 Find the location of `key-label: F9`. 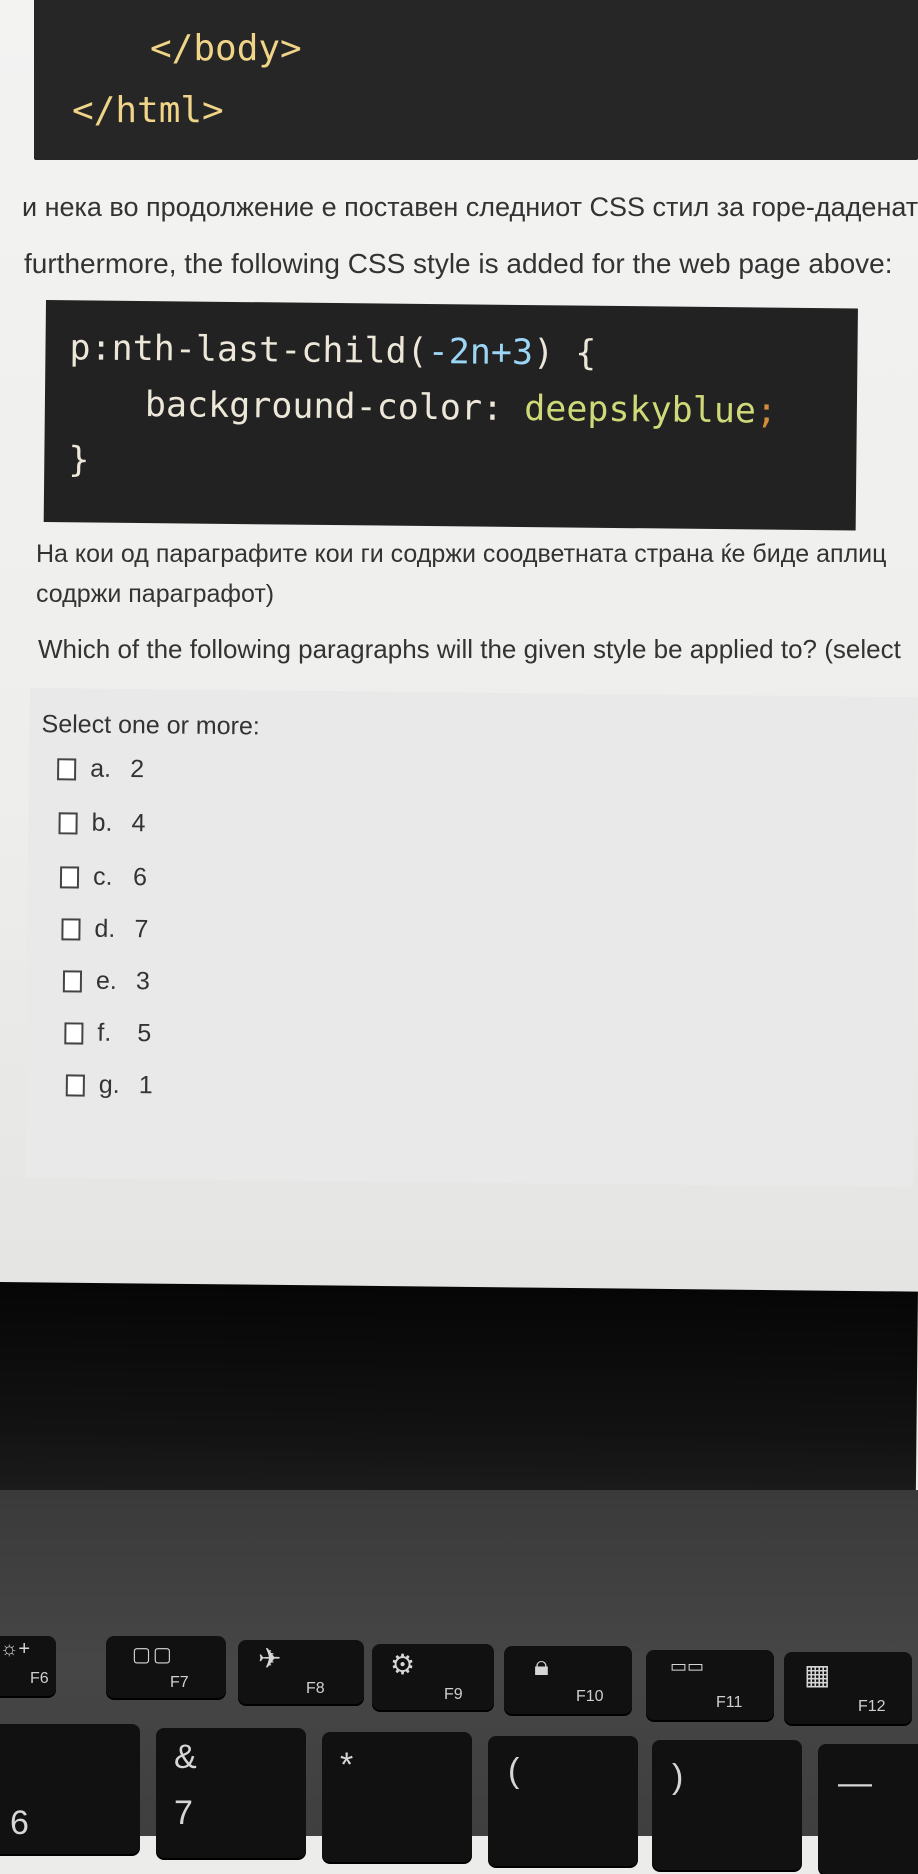

key-label: F9 is located at coordinates (453, 1694).